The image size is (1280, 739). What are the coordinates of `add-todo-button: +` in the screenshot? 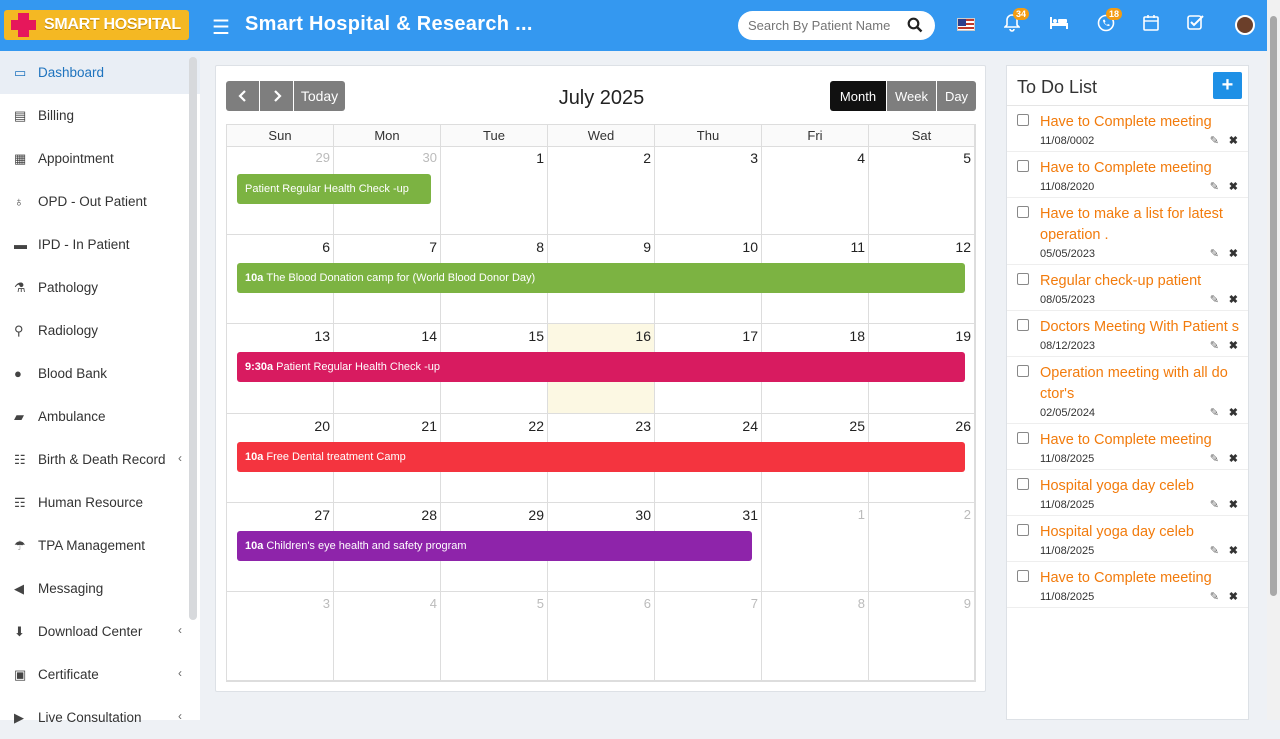 It's located at (1227, 85).